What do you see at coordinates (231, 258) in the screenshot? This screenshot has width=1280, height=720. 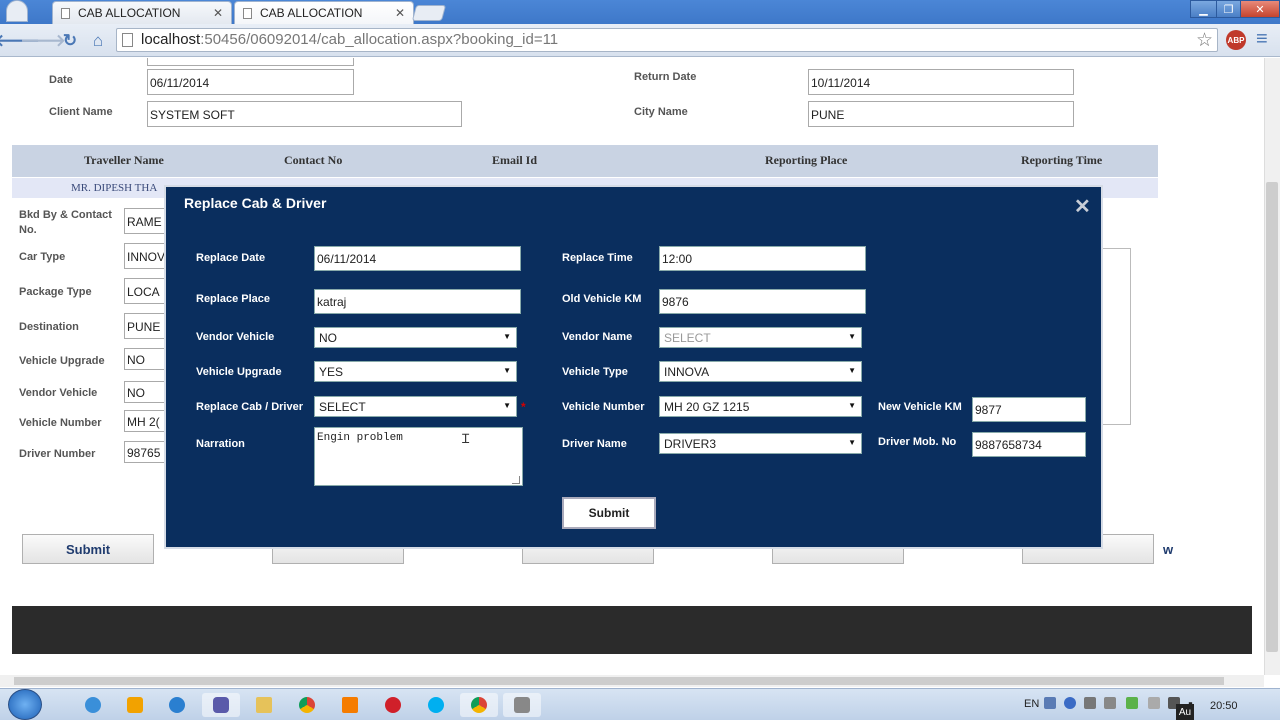 I see `replace-date-label: Replace Date` at bounding box center [231, 258].